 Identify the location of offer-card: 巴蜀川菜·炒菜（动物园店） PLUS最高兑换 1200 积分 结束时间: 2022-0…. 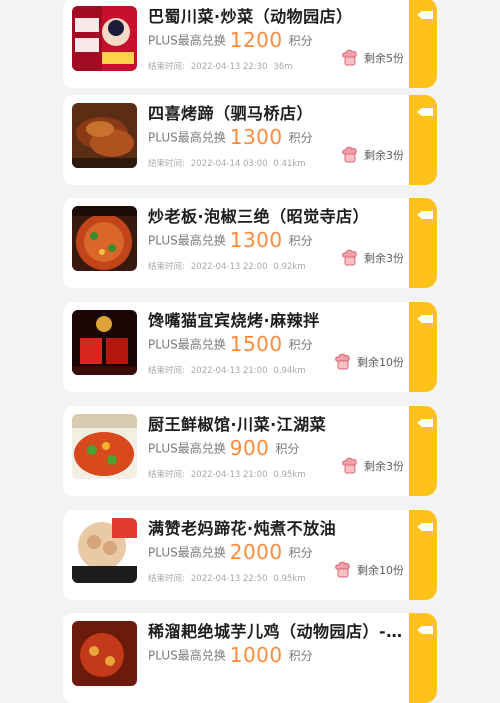
(250, 44).